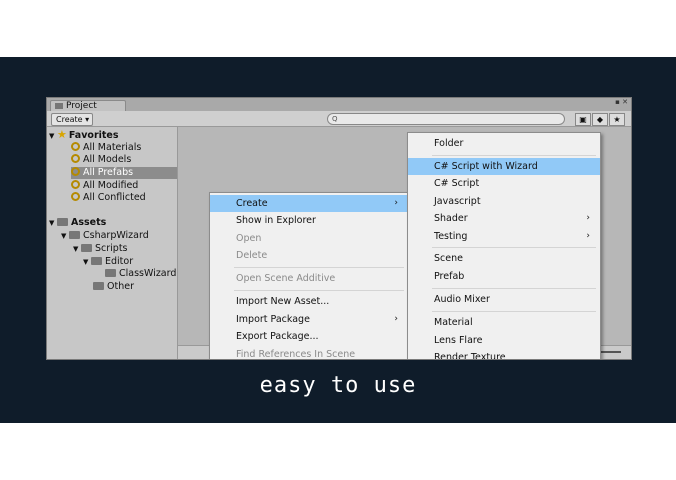 The height and width of the screenshot is (480, 676). What do you see at coordinates (84, 135) in the screenshot?
I see `tree-favorites: ▼ ★ Favorites` at bounding box center [84, 135].